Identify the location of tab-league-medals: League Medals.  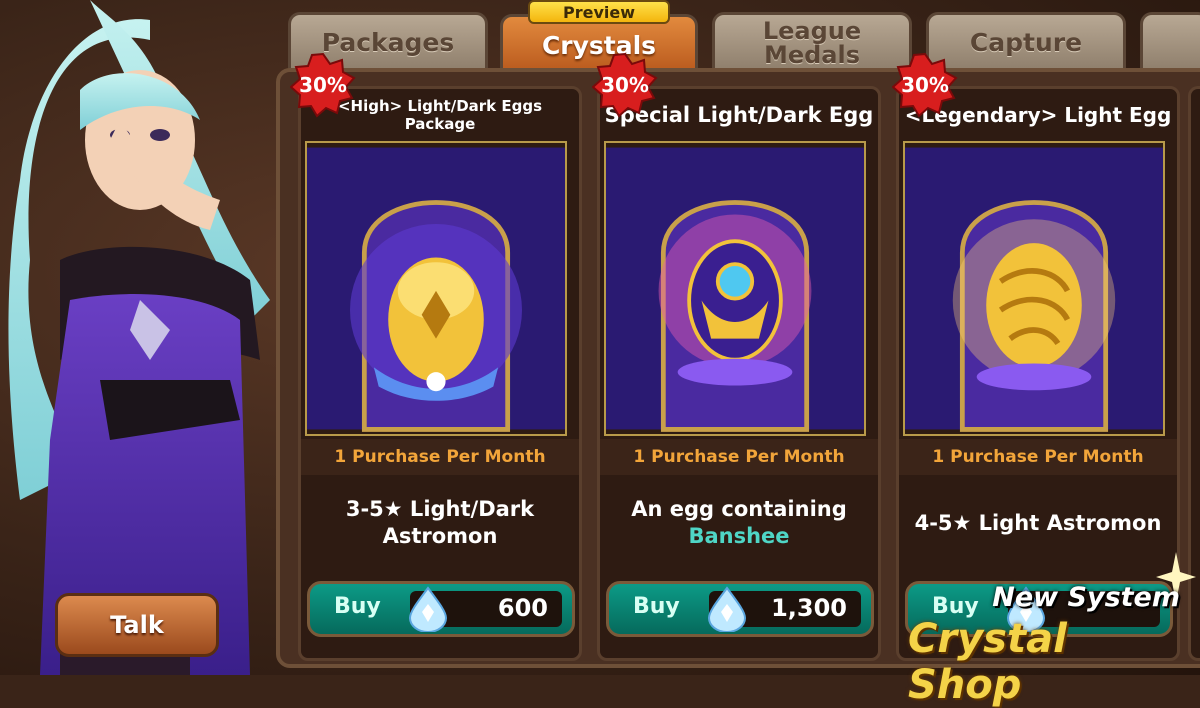
(812, 41).